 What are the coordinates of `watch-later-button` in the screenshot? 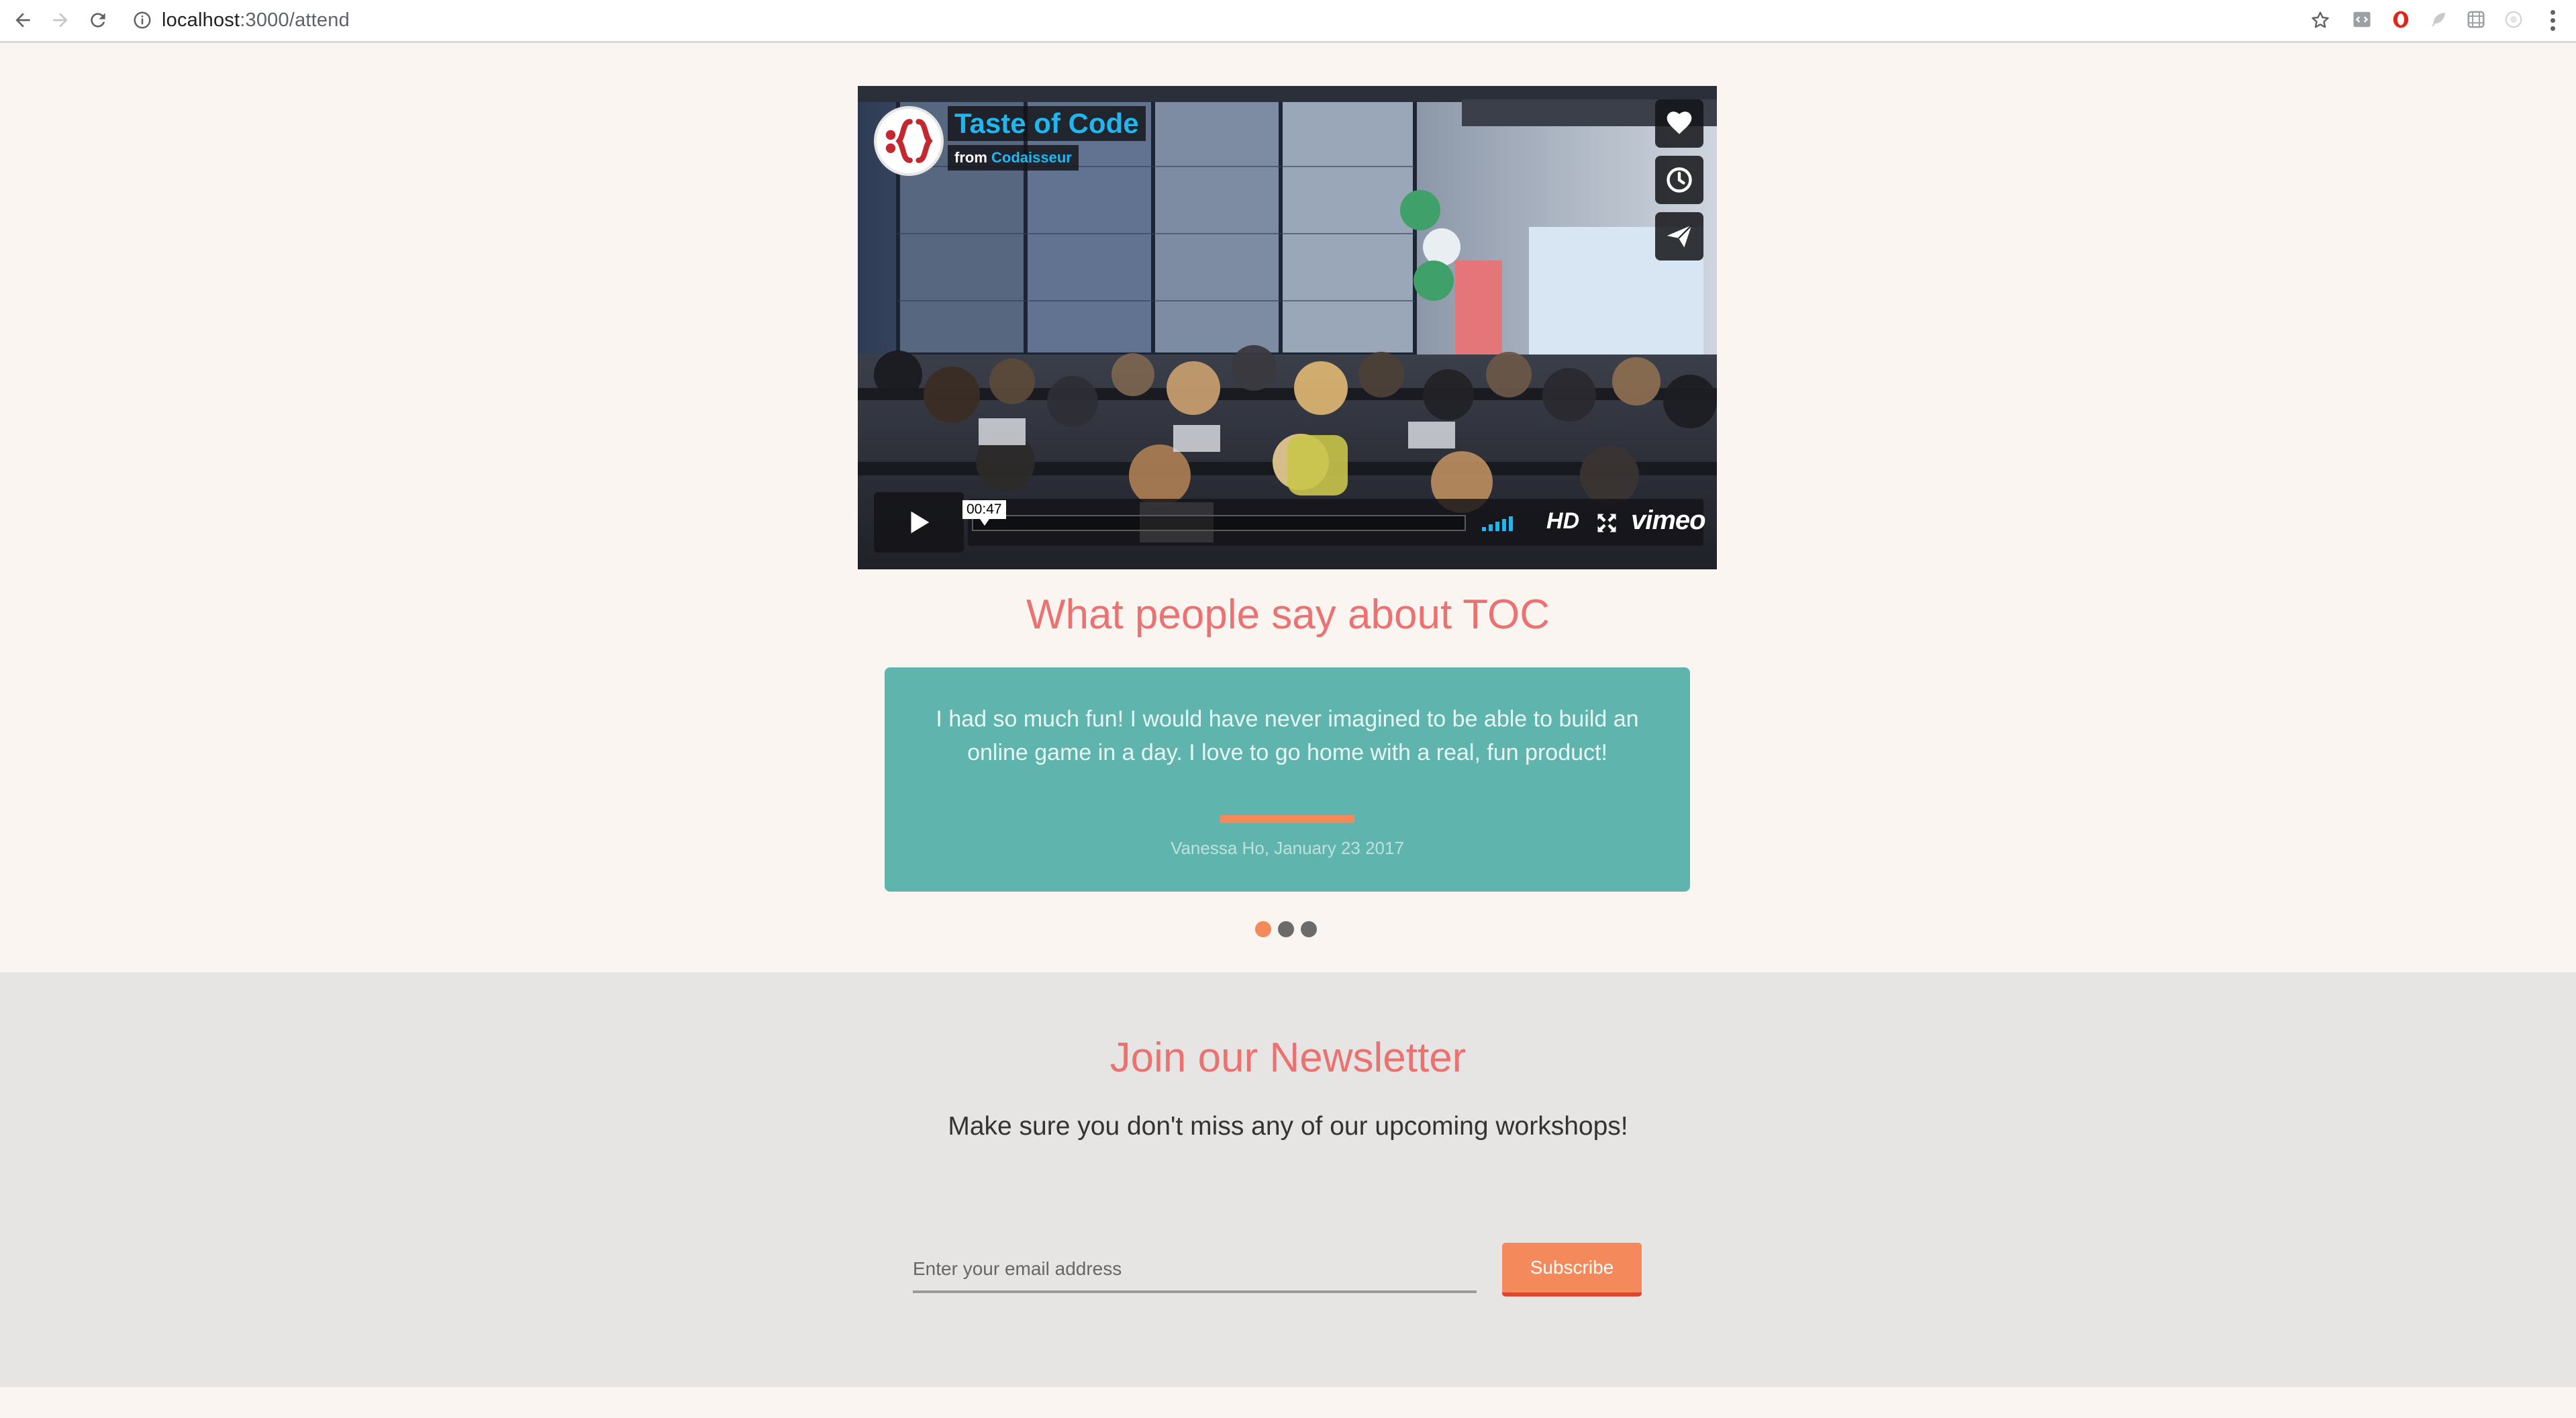 It's located at (1679, 180).